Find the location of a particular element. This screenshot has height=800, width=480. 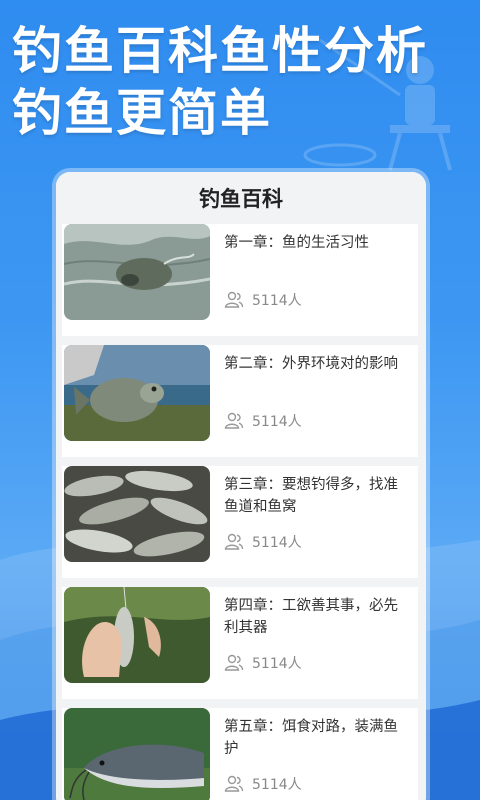

fish-on-hook-image is located at coordinates (137, 635).